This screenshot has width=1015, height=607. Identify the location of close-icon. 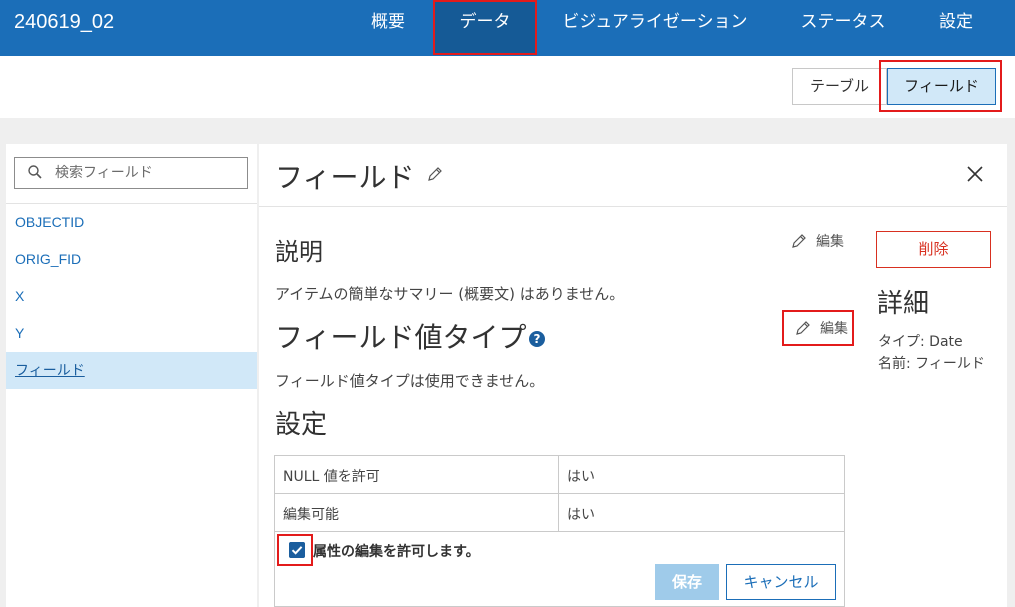
(975, 174).